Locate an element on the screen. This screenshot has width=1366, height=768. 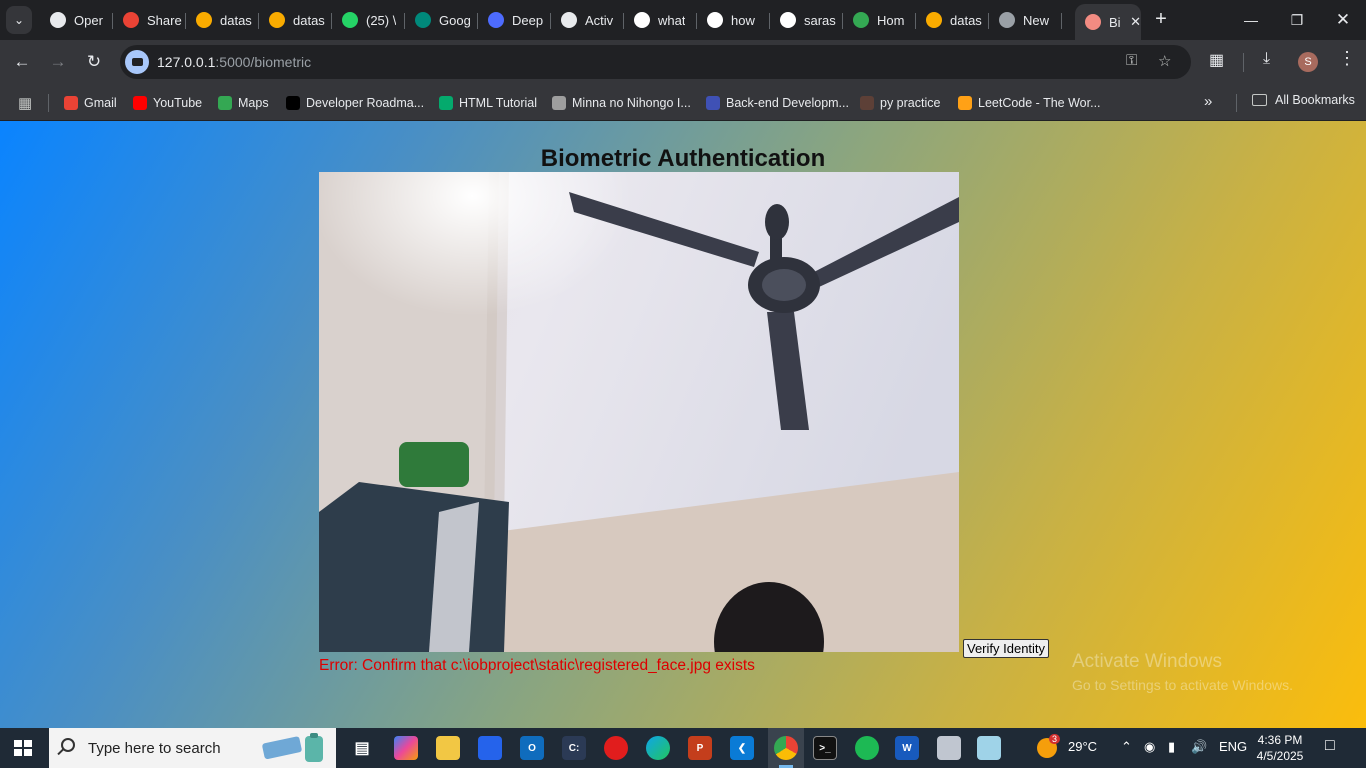
close-icon: ✕ is located at coordinates (1343, 19).